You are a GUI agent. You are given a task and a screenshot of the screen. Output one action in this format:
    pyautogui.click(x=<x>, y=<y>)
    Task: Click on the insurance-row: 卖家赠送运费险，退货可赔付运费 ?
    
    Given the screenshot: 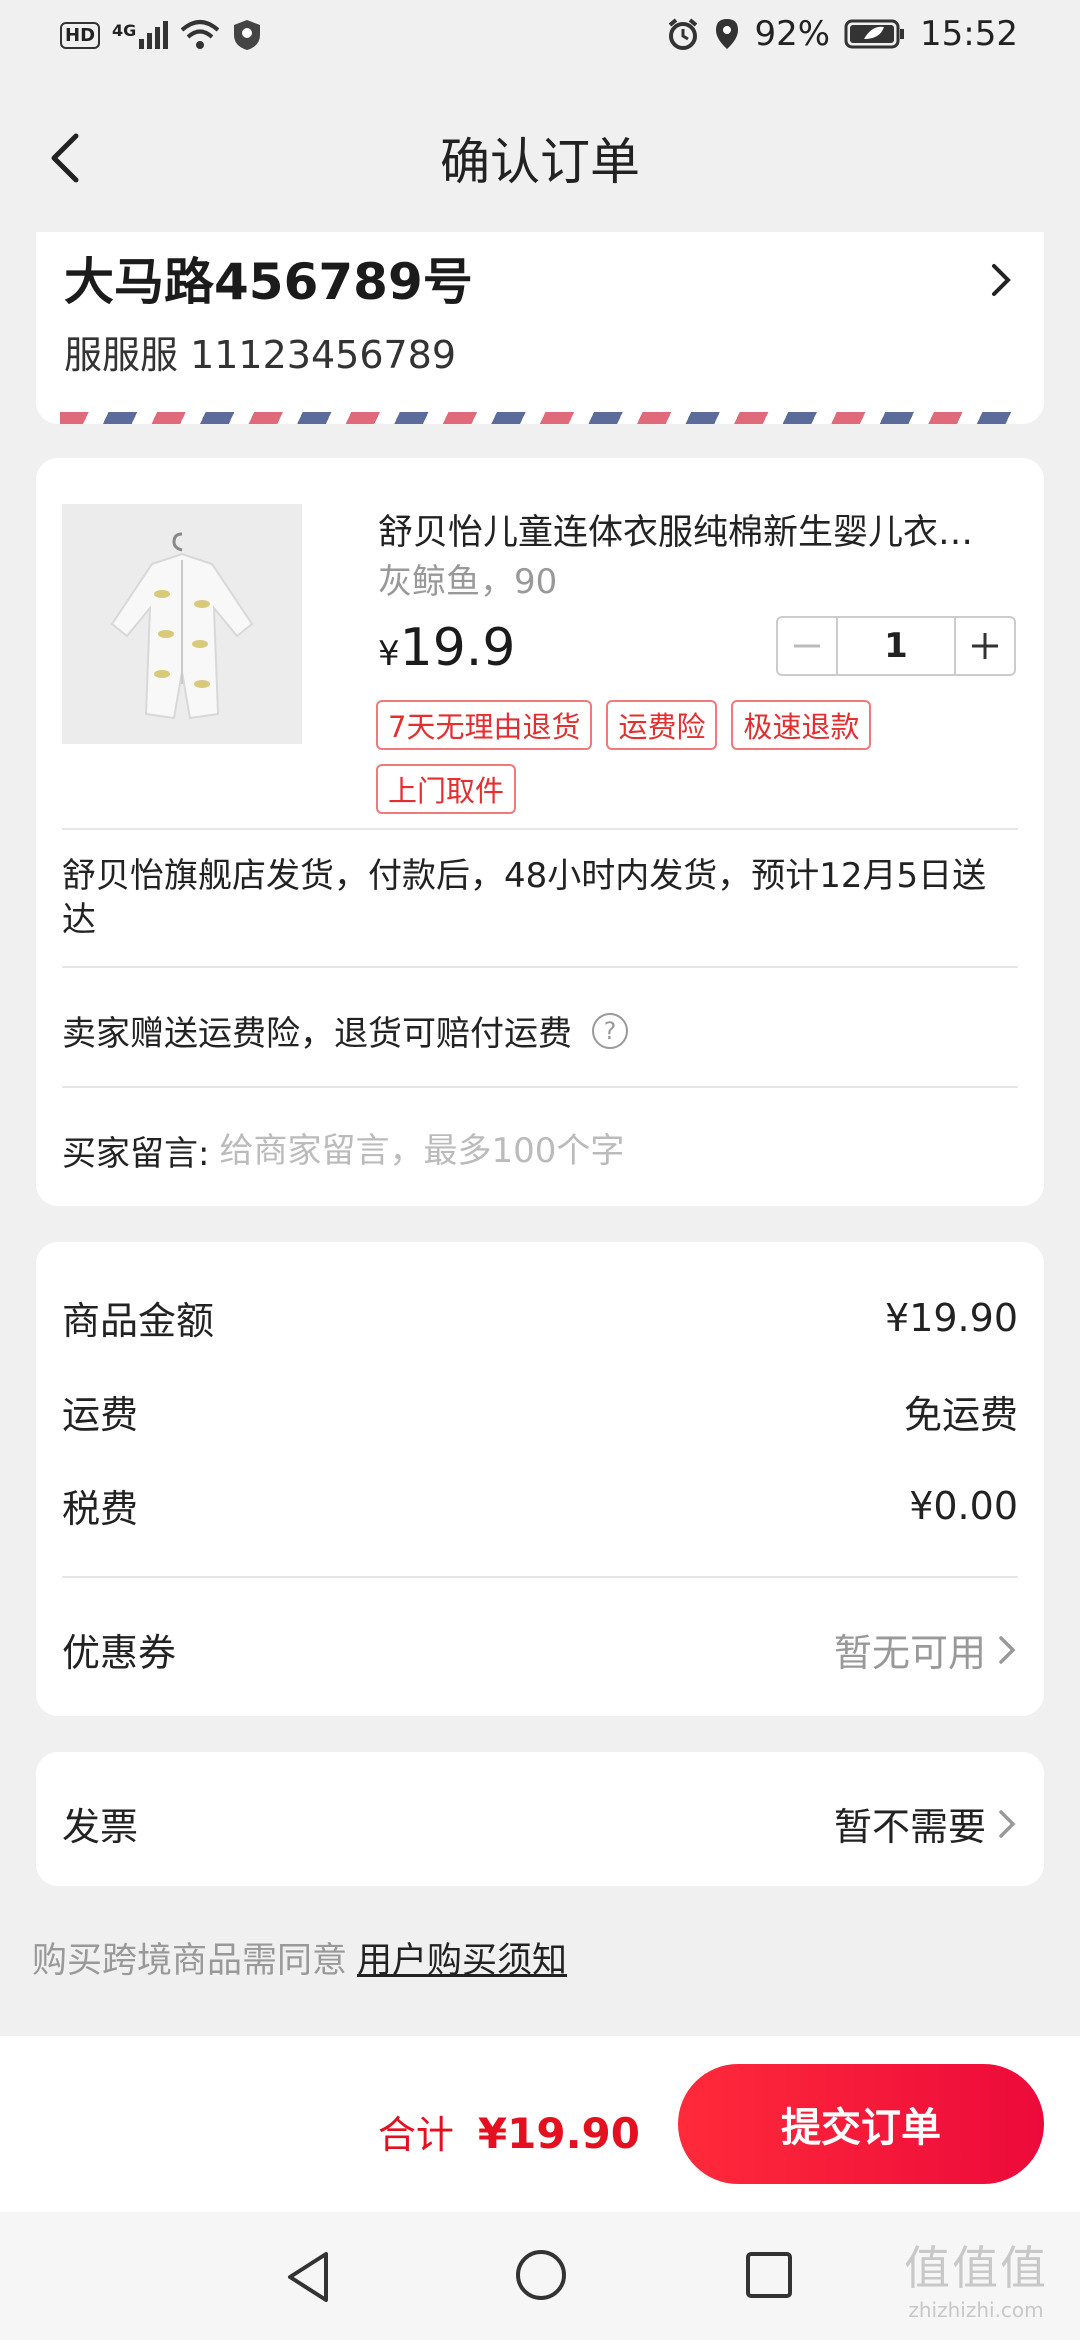 What is the action you would take?
    pyautogui.click(x=345, y=1030)
    